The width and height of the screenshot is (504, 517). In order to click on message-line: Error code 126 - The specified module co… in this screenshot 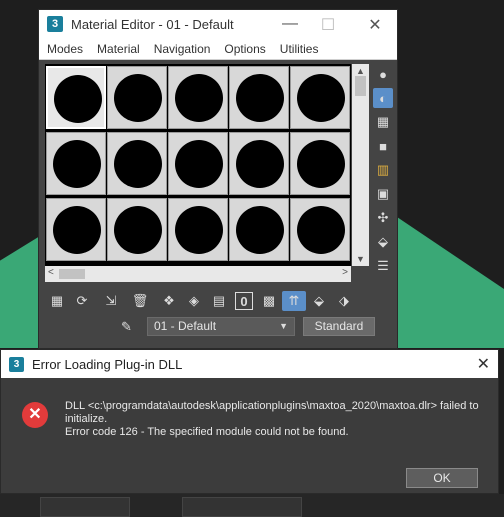, I will do `click(207, 432)`.